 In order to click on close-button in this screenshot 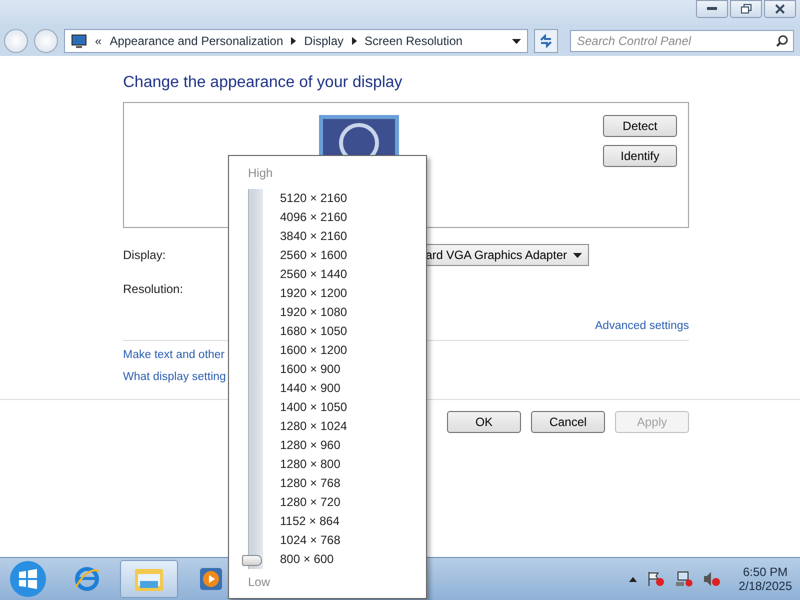, I will do `click(780, 9)`.